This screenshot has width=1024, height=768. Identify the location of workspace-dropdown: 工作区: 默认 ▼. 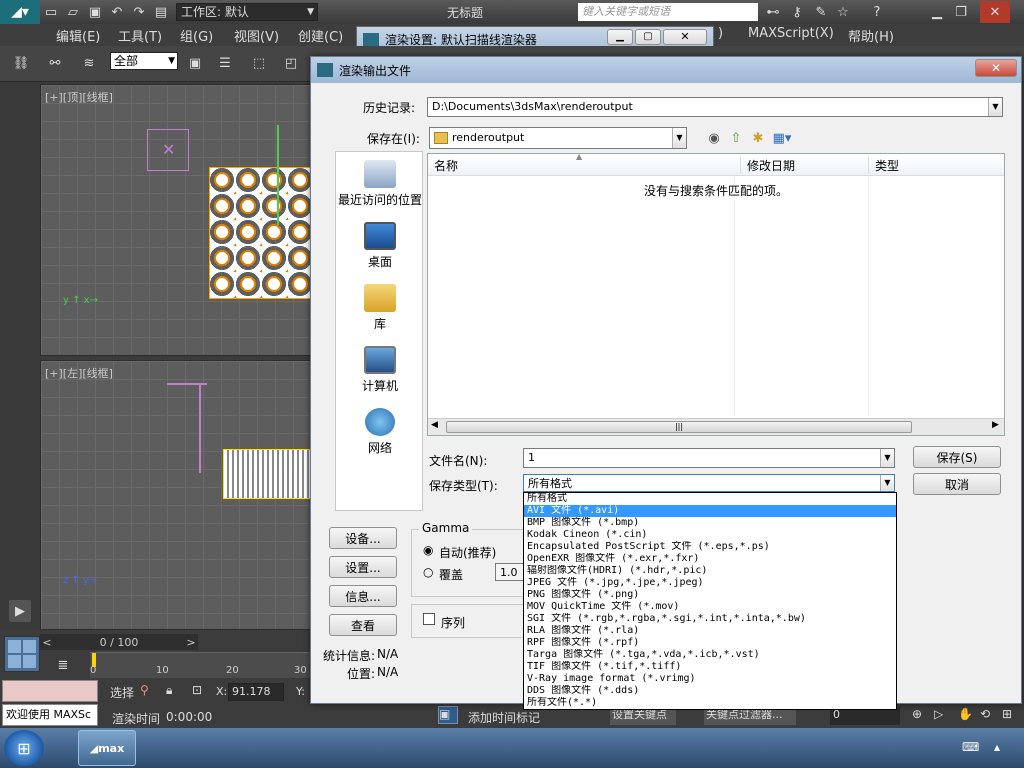
(247, 12).